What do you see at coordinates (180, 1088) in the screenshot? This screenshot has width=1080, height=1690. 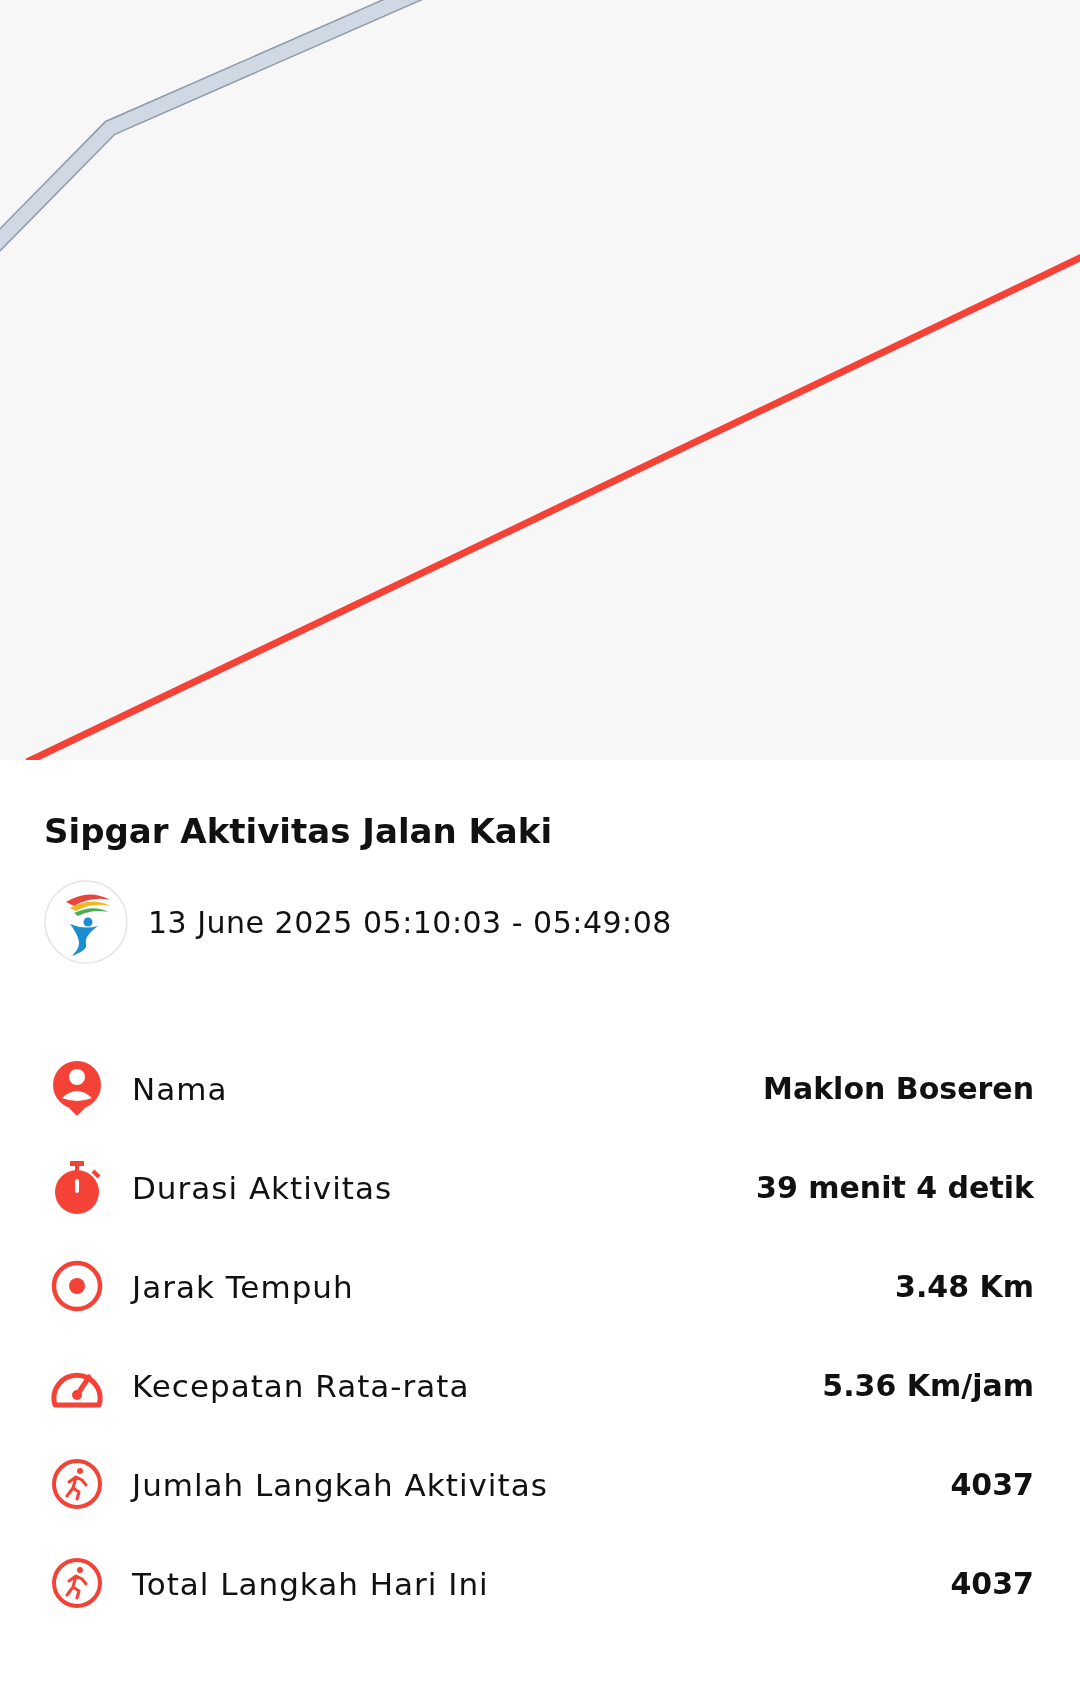 I see `stat-label: Nama` at bounding box center [180, 1088].